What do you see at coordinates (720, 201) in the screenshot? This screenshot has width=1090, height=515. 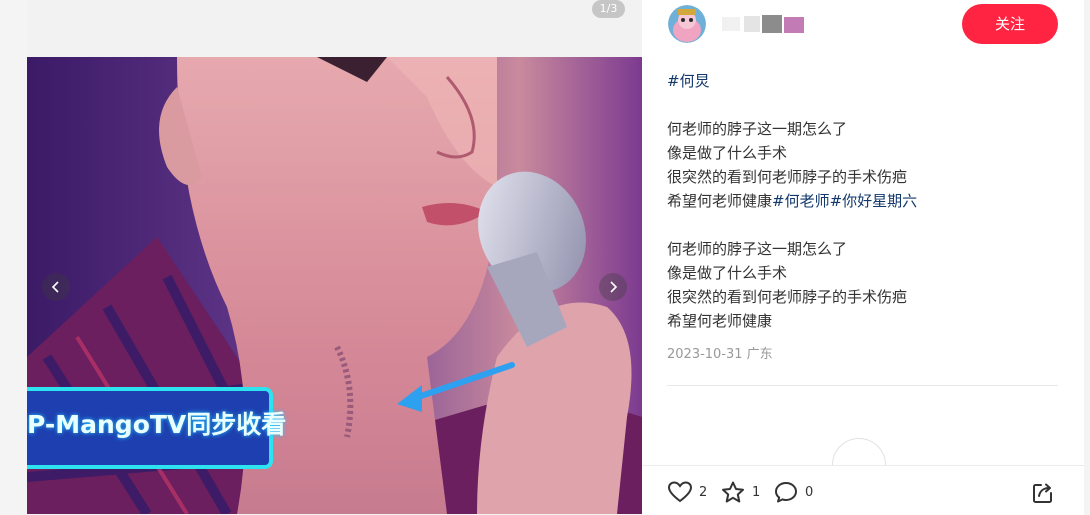 I see `text-segment: 希望何老师健康` at bounding box center [720, 201].